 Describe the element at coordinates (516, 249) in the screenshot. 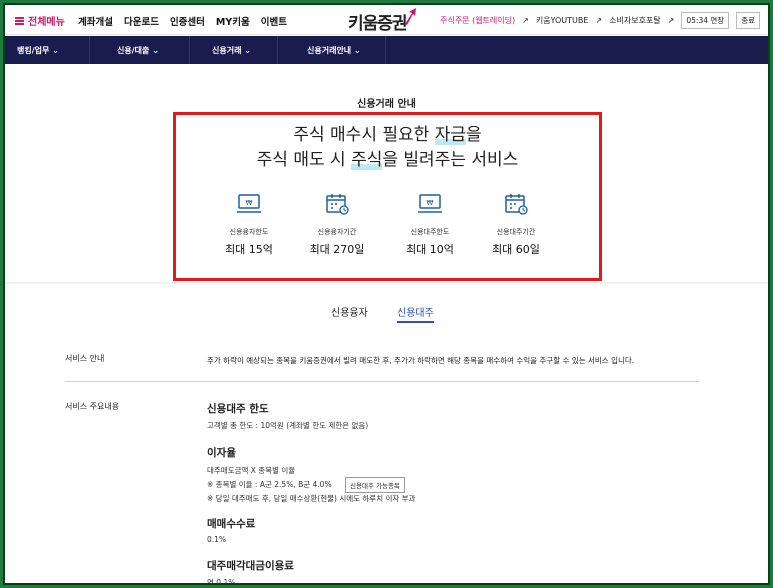

I see `stat-value: 최대 60일` at that location.